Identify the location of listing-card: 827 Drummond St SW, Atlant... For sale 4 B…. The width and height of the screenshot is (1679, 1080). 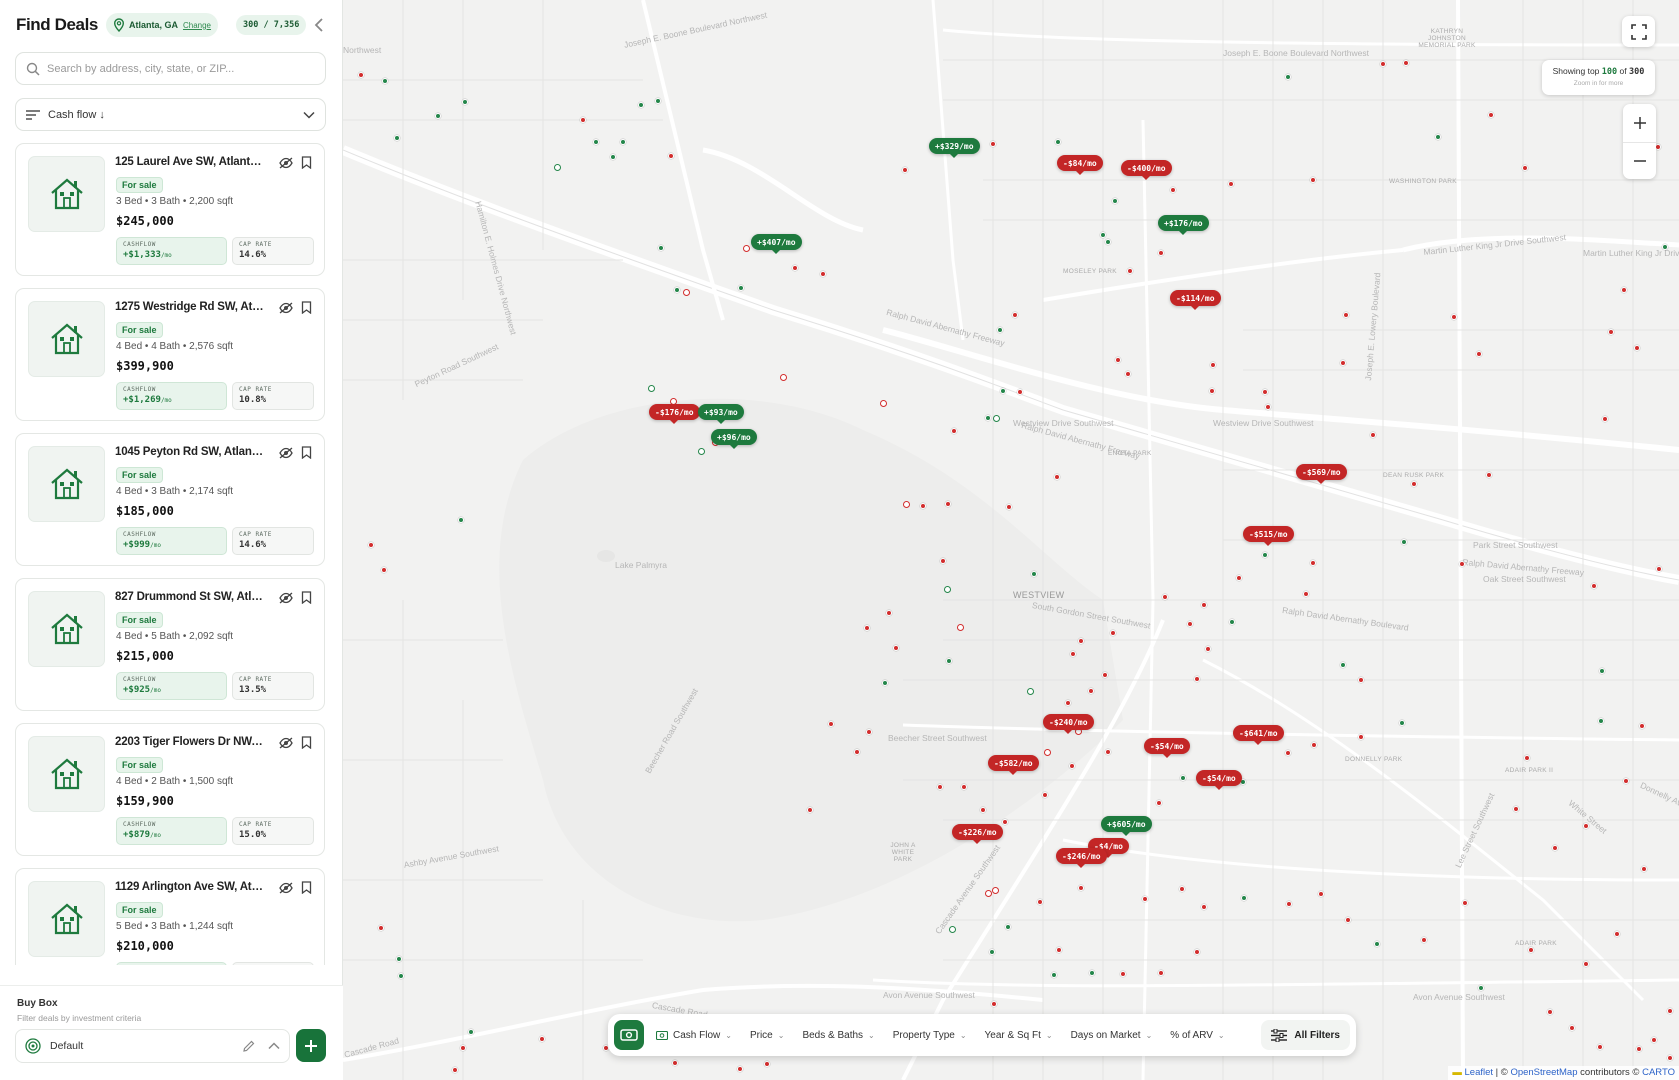
(170, 644).